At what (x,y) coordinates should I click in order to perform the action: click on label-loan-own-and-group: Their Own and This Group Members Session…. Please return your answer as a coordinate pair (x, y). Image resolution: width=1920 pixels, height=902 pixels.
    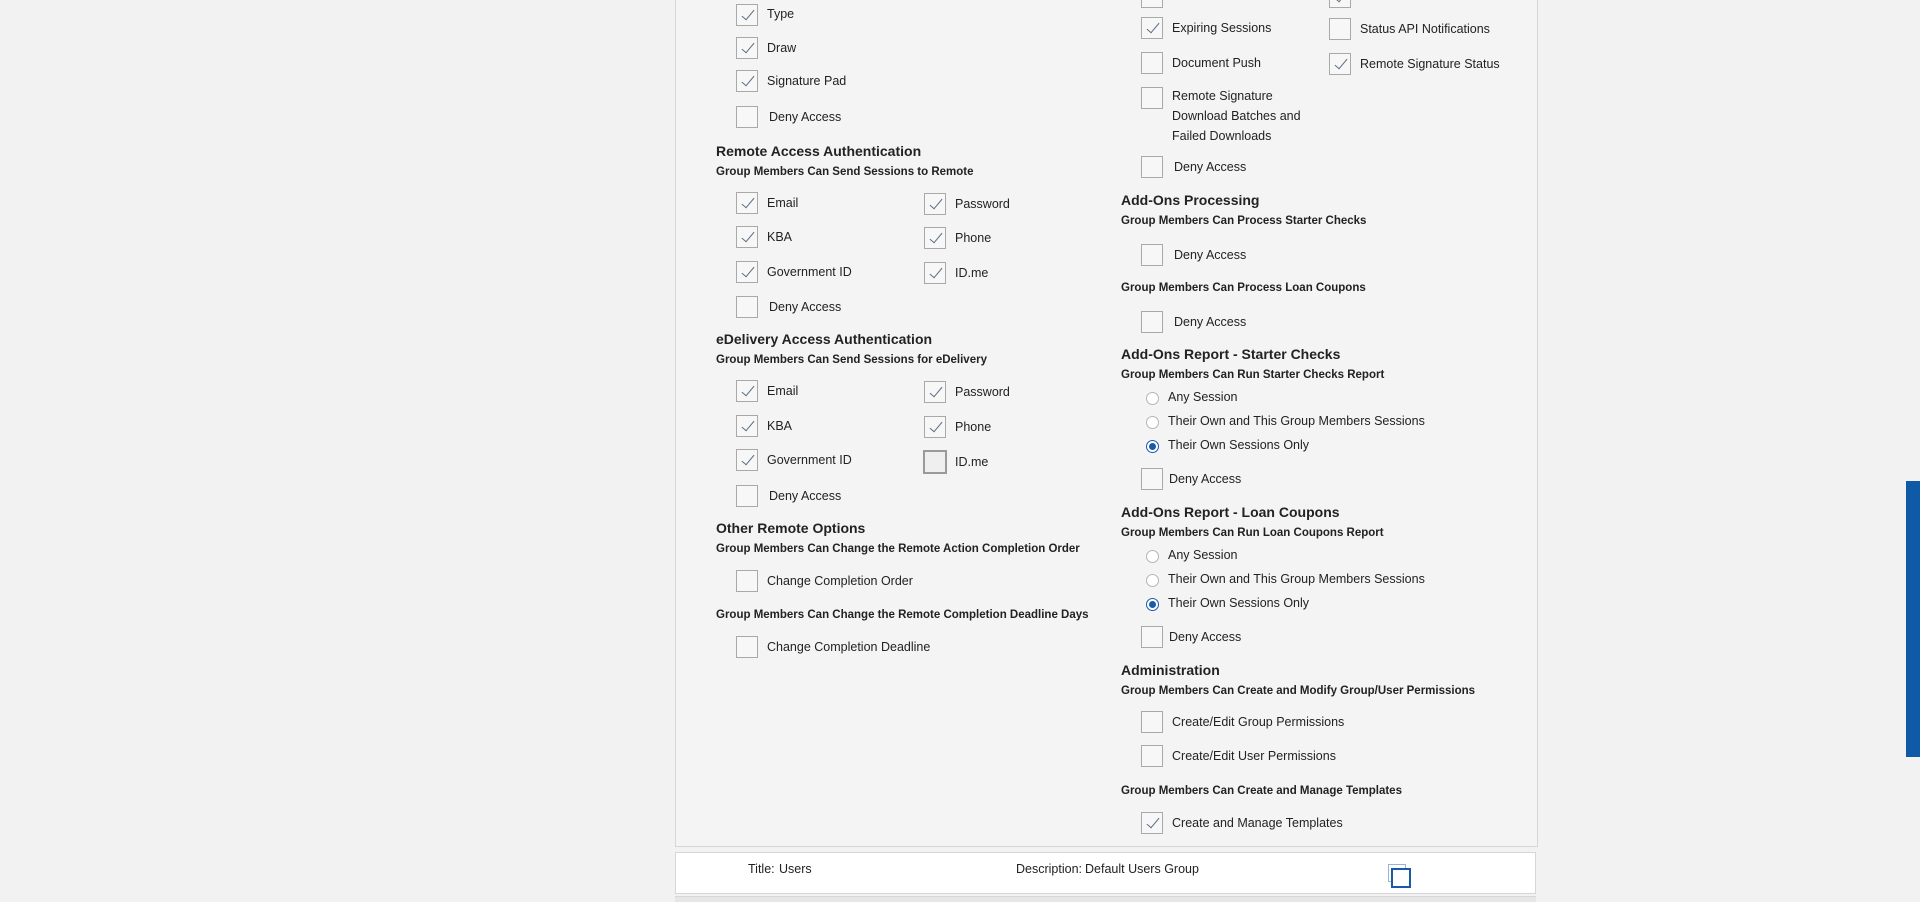
    Looking at the image, I should click on (1296, 579).